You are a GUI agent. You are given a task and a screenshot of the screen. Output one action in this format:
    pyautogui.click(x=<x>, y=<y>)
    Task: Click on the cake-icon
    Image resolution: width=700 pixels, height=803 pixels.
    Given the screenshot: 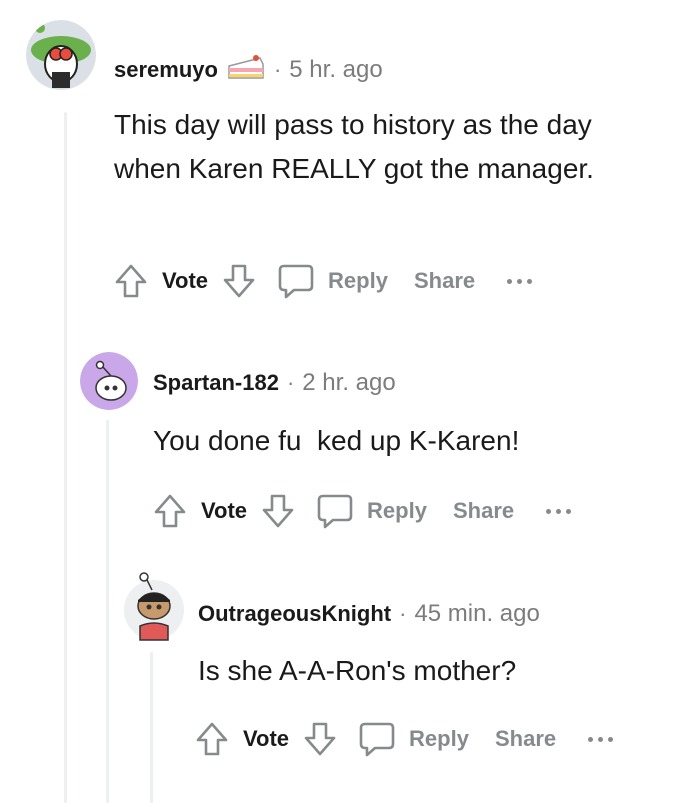 What is the action you would take?
    pyautogui.click(x=246, y=69)
    